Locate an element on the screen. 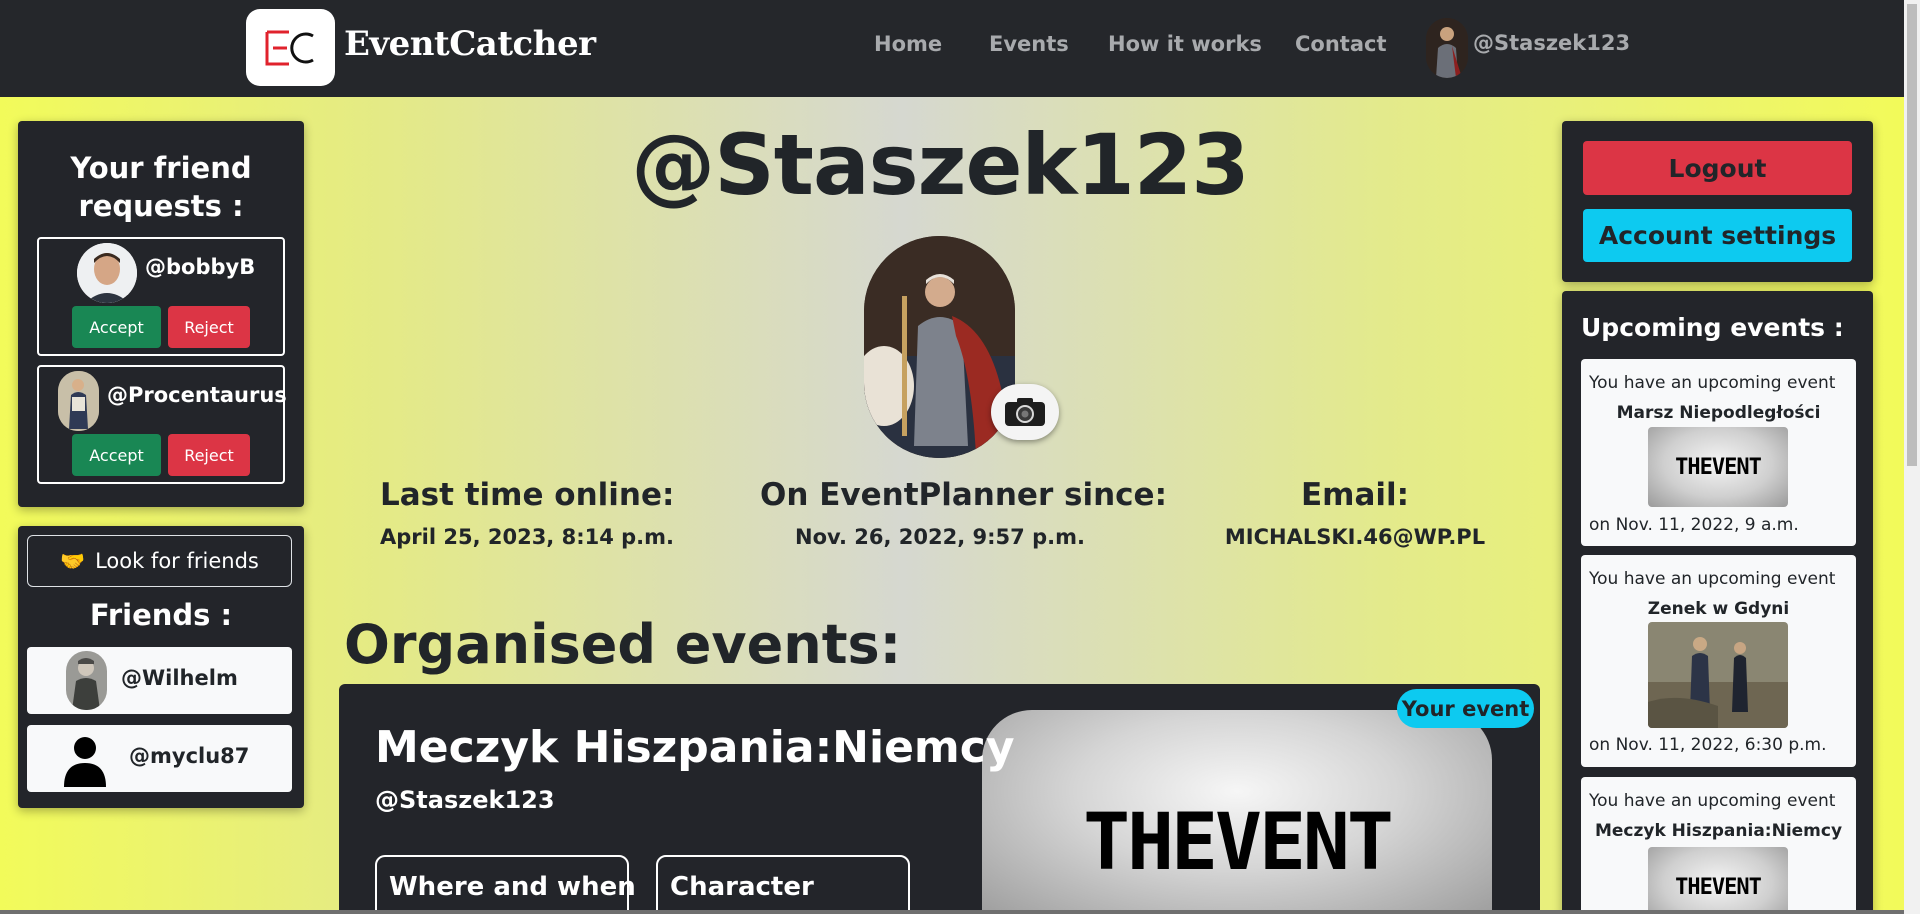 The image size is (1920, 914). nav-events-link: Events is located at coordinates (1029, 44).